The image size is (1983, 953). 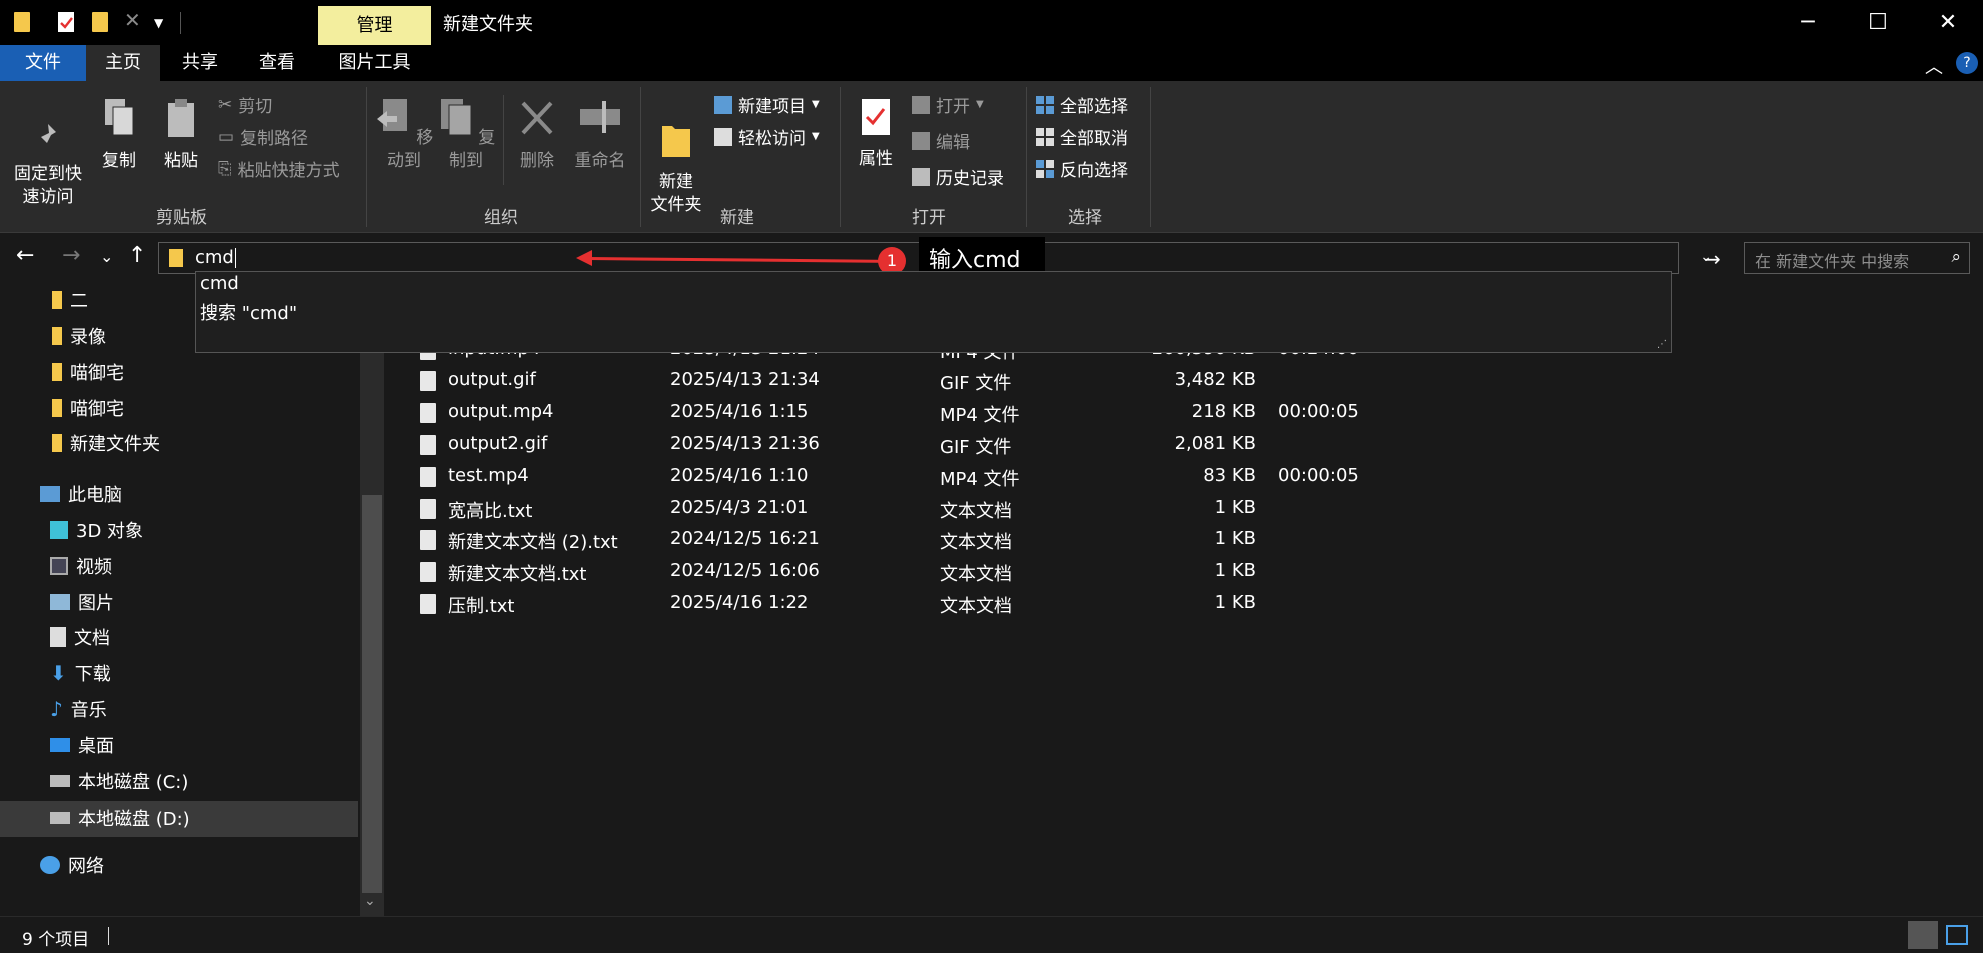 I want to click on sidebar-item-folder: 新建文件夹, so click(x=106, y=443).